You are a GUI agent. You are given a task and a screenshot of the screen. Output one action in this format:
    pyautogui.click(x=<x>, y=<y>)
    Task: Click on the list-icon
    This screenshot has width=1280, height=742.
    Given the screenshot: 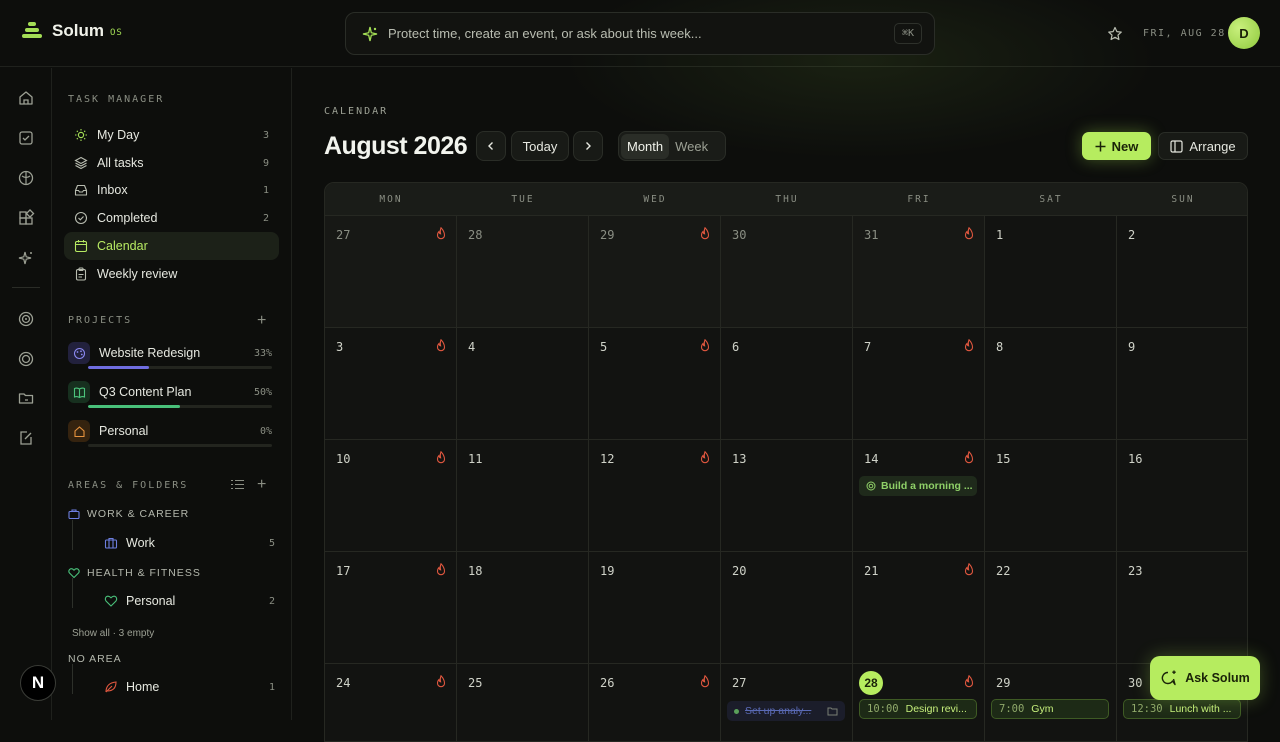 What is the action you would take?
    pyautogui.click(x=237, y=484)
    